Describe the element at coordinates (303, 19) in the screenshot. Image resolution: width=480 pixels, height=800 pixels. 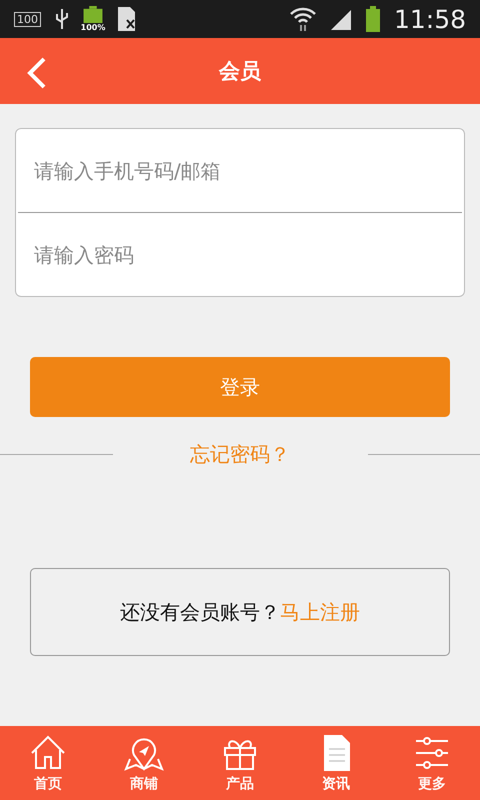
I see `wifi-icon` at that location.